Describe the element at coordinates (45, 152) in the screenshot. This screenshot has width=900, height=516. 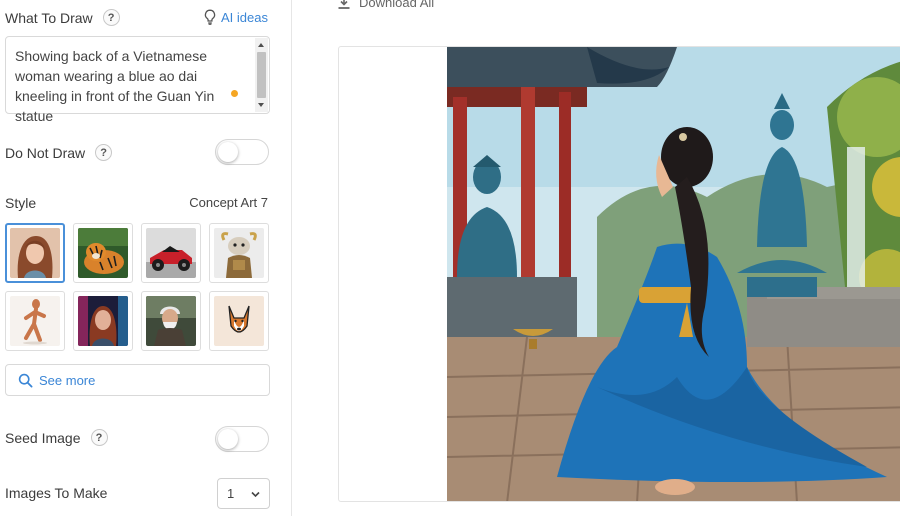
I see `do-not-draw-label: Do Not Draw` at that location.